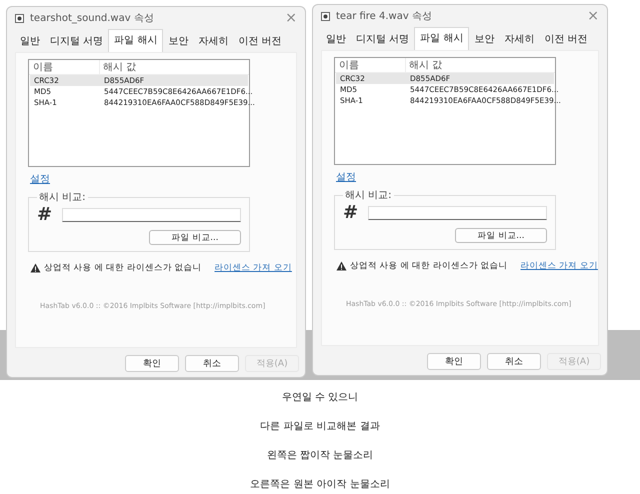 This screenshot has width=640, height=494. Describe the element at coordinates (320, 398) in the screenshot. I see `caption-text: 우연일 수 있으니` at that location.